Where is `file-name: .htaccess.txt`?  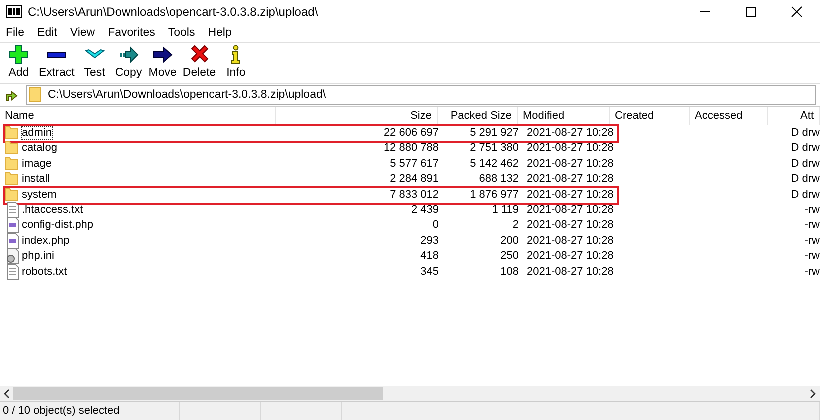 file-name: .htaccess.txt is located at coordinates (52, 209).